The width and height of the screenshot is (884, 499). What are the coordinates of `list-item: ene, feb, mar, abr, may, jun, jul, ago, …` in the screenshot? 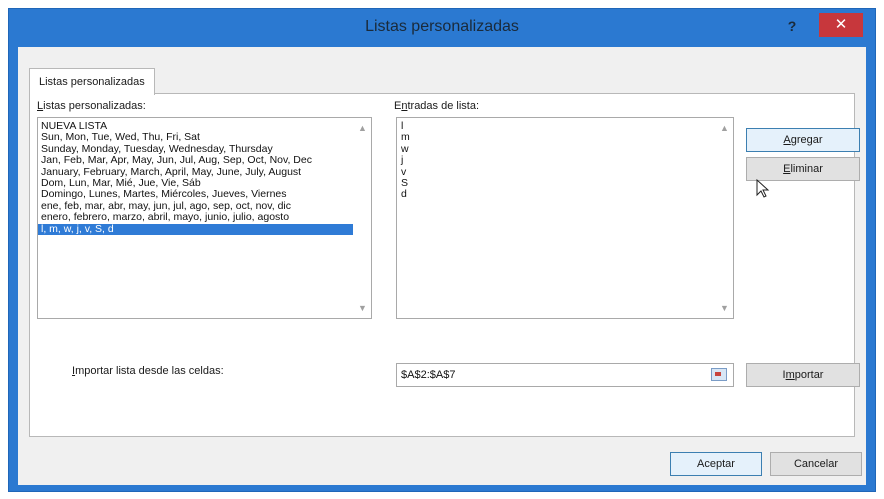 It's located at (195, 206).